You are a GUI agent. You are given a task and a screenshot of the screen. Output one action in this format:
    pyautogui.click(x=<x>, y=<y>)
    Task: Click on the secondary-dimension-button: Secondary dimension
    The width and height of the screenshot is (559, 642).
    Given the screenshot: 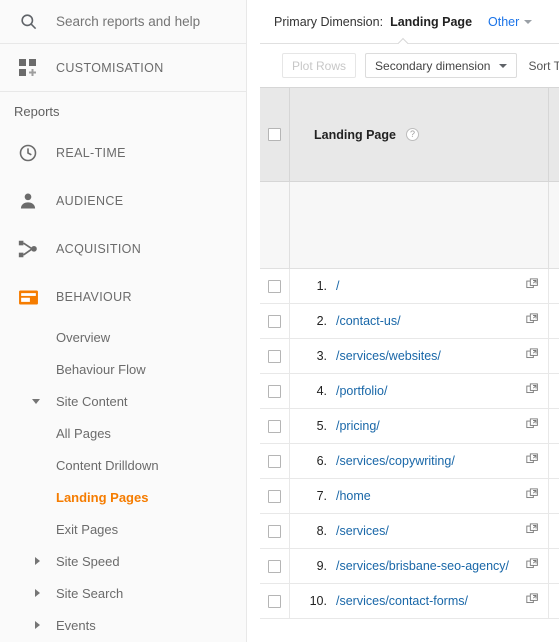 What is the action you would take?
    pyautogui.click(x=441, y=65)
    